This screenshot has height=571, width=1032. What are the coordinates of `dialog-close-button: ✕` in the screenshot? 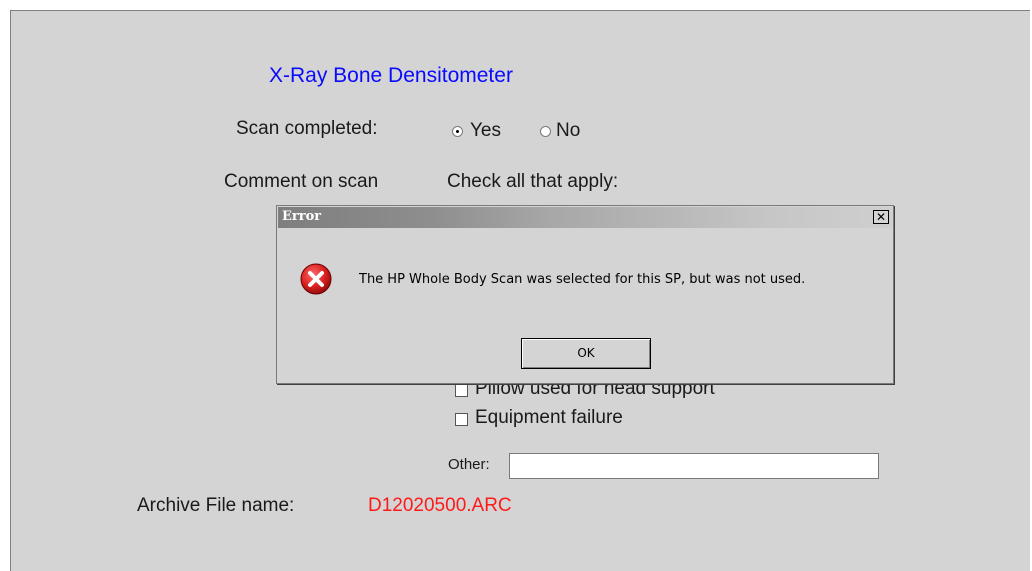 It's located at (881, 217).